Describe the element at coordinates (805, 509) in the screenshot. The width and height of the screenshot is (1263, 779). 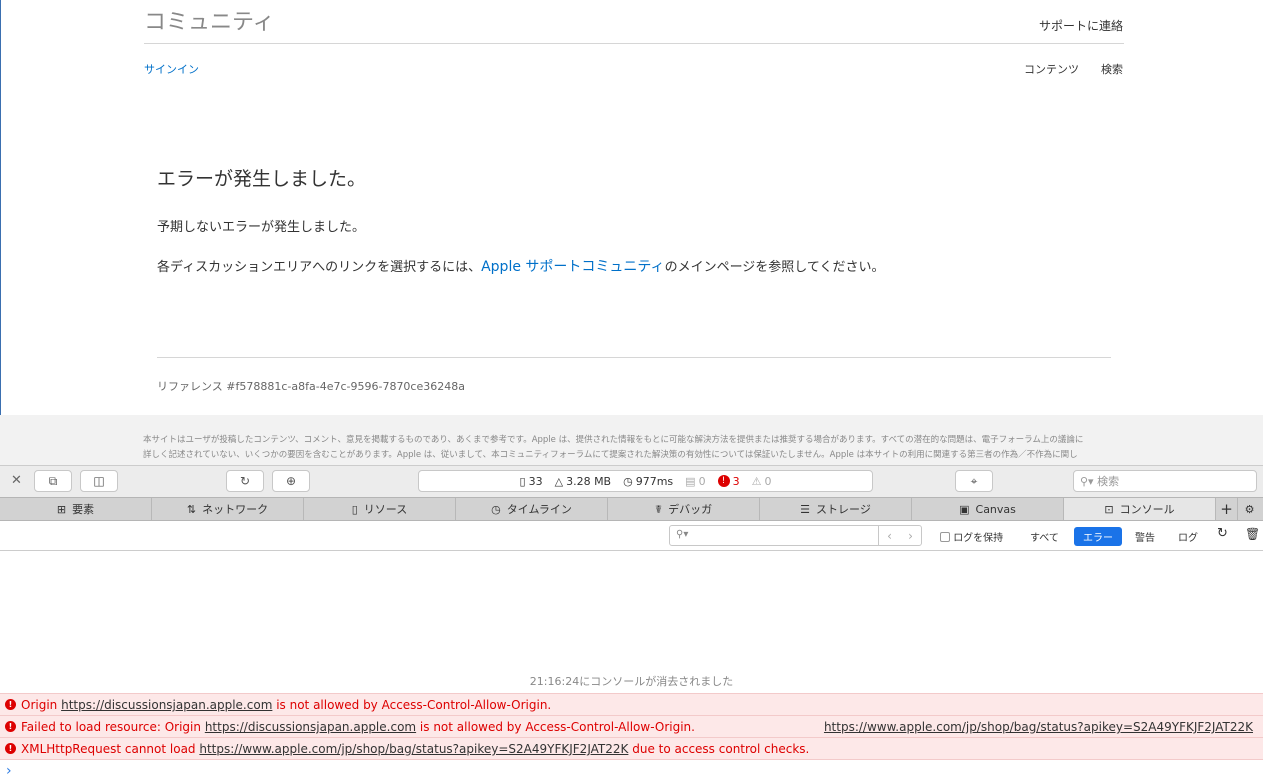
I see `database-icon: ☰` at that location.